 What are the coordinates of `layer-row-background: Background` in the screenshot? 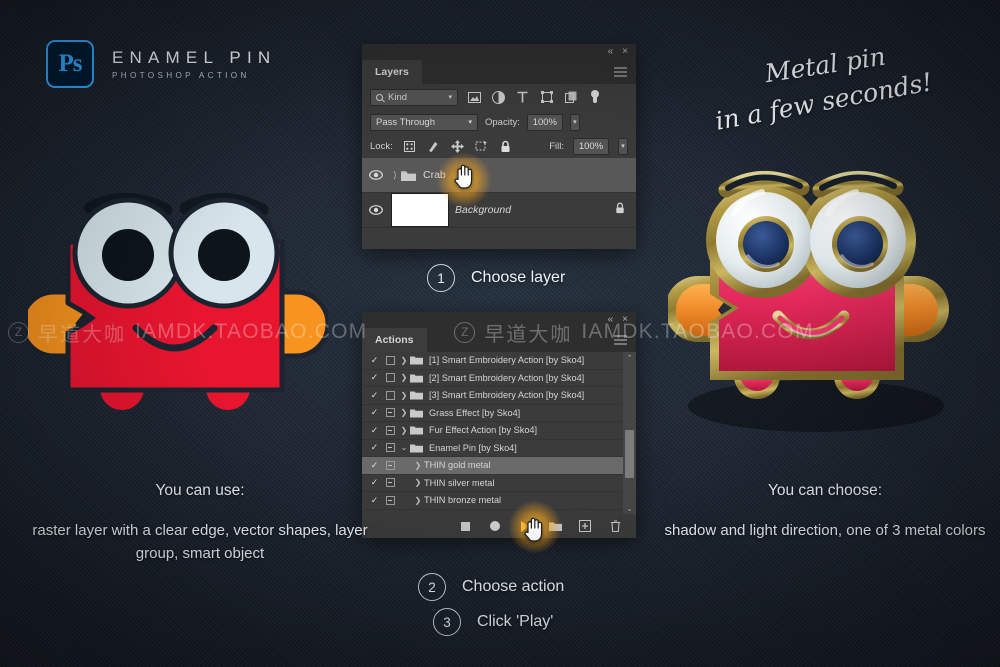 It's located at (499, 210).